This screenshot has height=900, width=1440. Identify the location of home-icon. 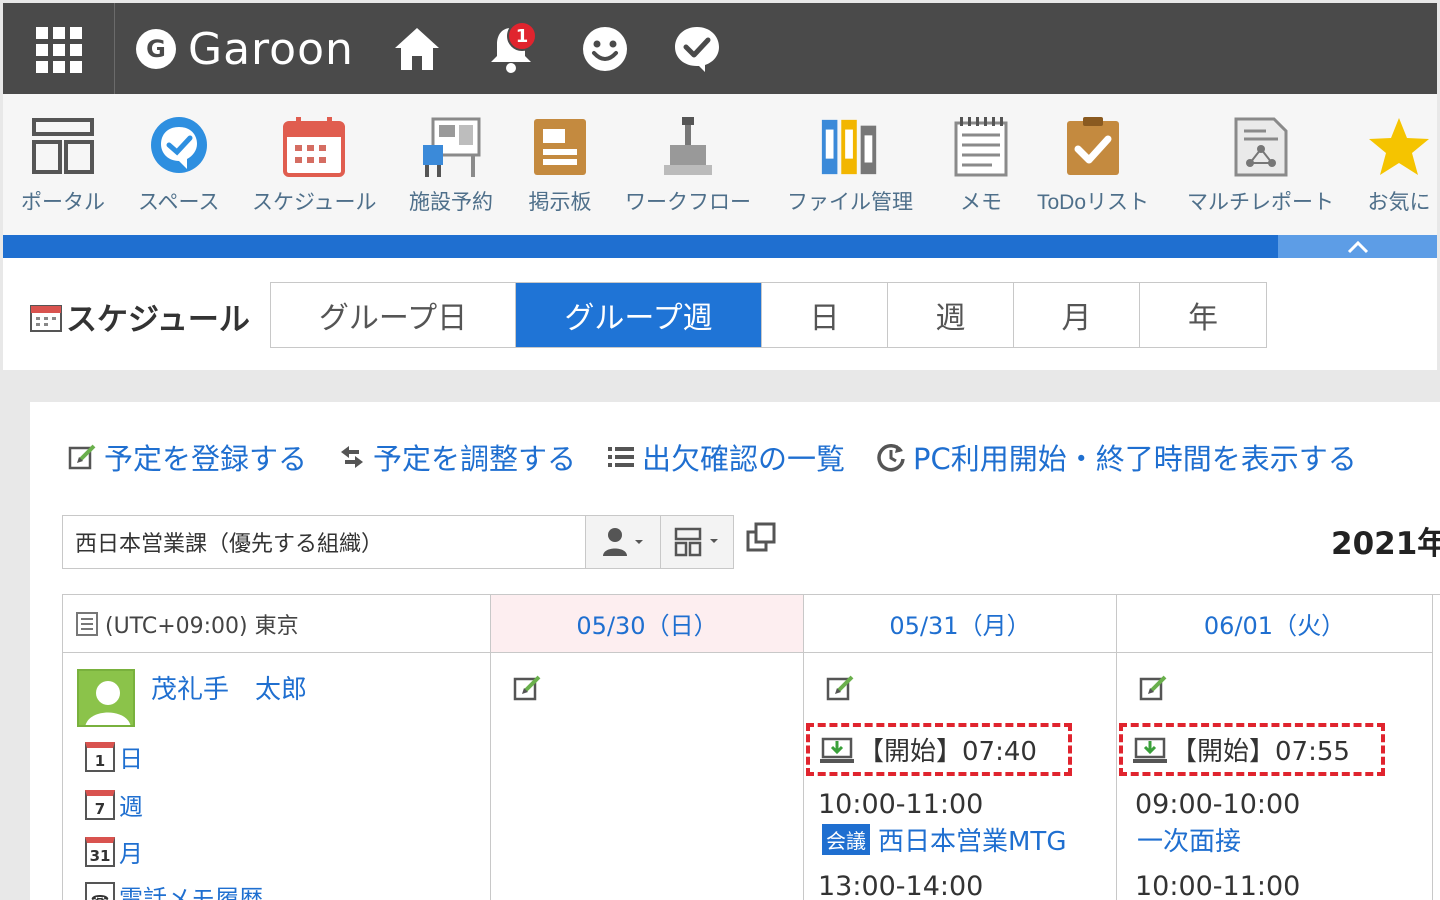
(417, 49).